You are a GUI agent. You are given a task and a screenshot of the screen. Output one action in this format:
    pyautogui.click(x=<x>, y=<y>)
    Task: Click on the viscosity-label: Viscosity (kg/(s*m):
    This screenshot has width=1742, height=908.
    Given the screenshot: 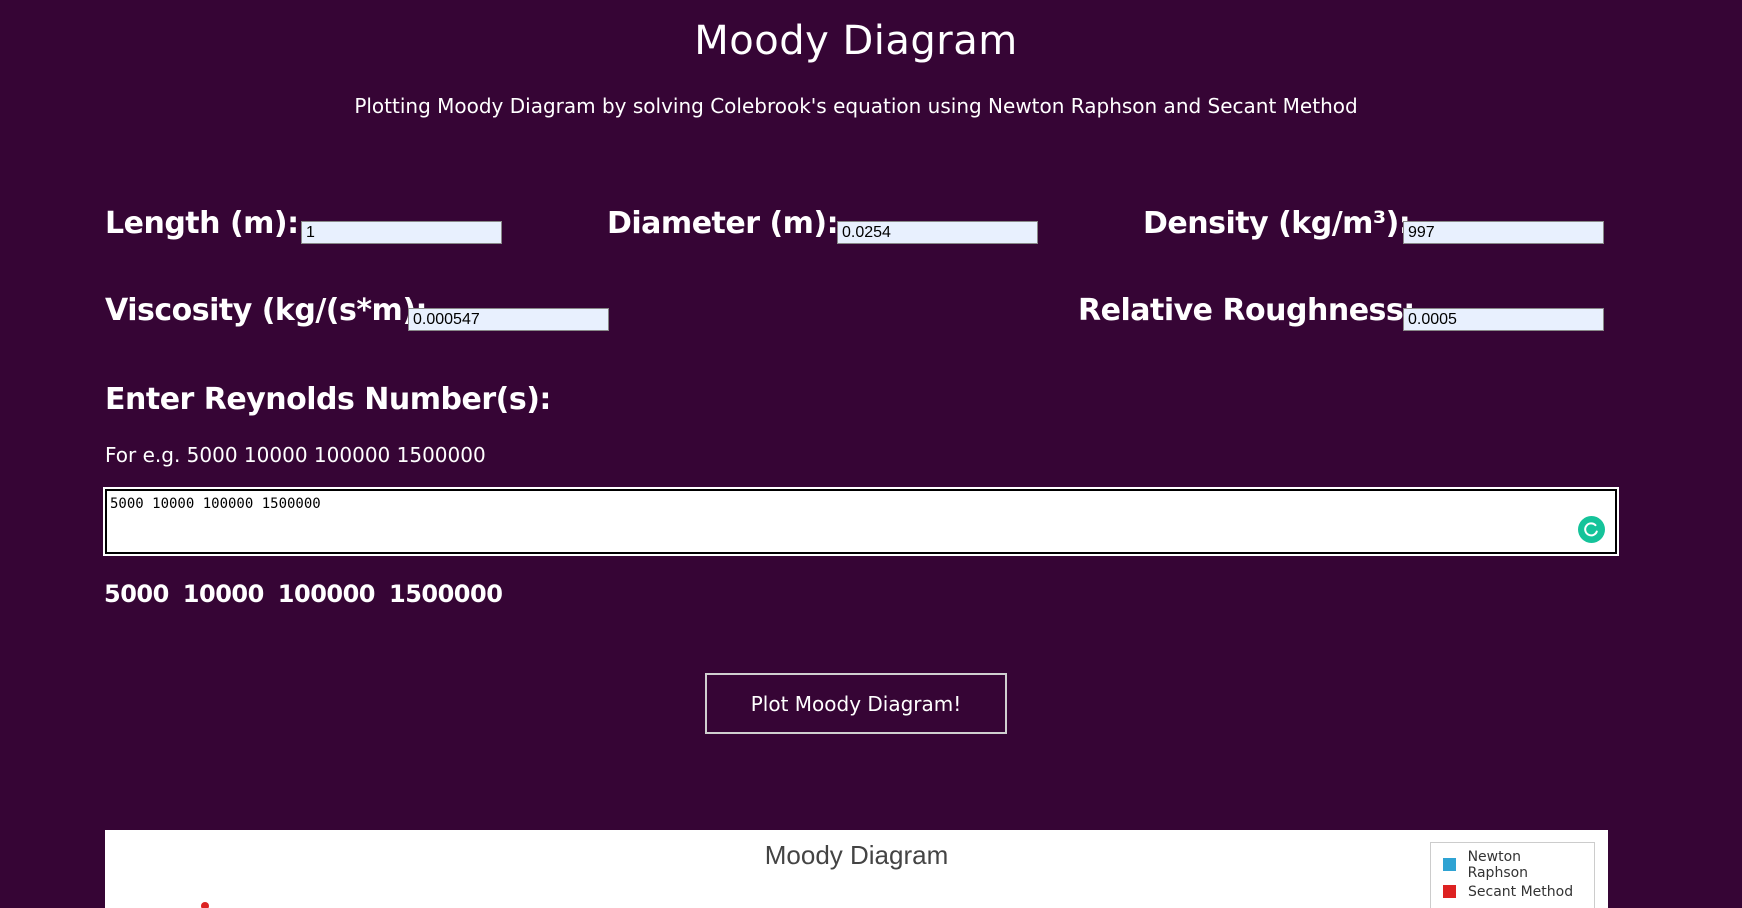 What is the action you would take?
    pyautogui.click(x=266, y=310)
    